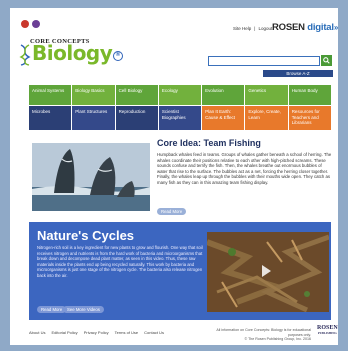 The height and width of the screenshot is (351, 348). I want to click on nav-ecology: Ecology, so click(180, 95).